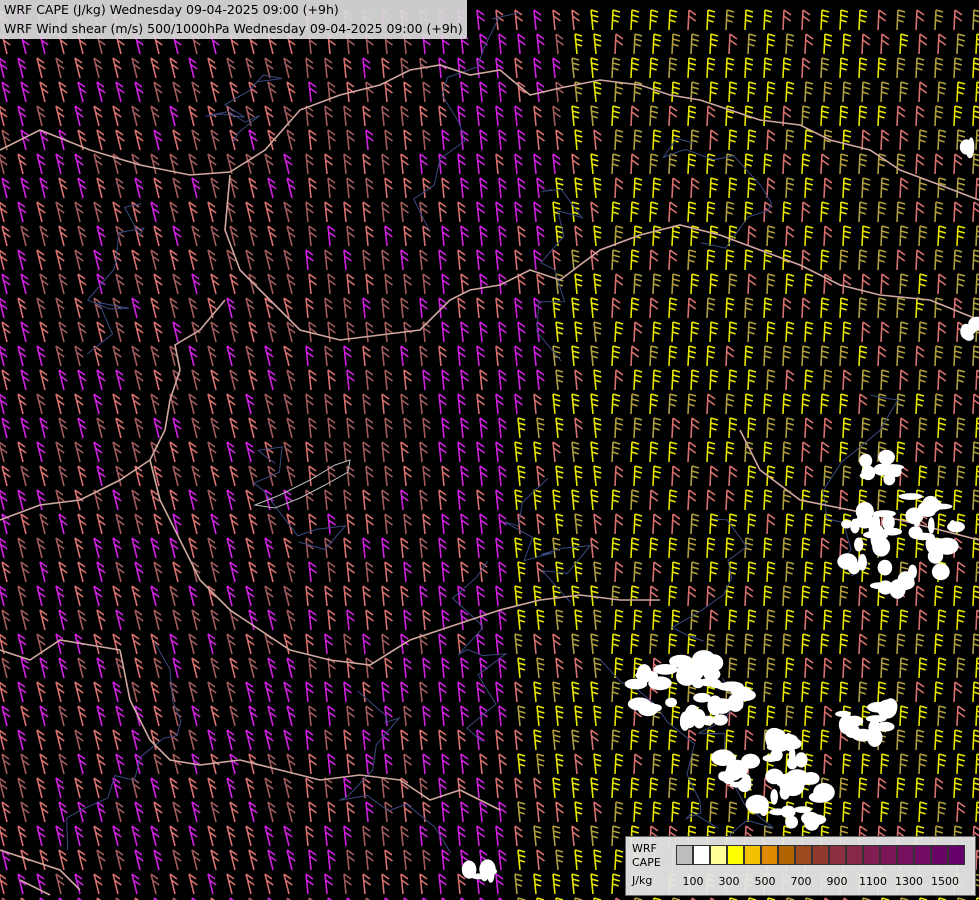 The width and height of the screenshot is (979, 900). Describe the element at coordinates (729, 881) in the screenshot. I see `legend-tick-label: 300` at that location.